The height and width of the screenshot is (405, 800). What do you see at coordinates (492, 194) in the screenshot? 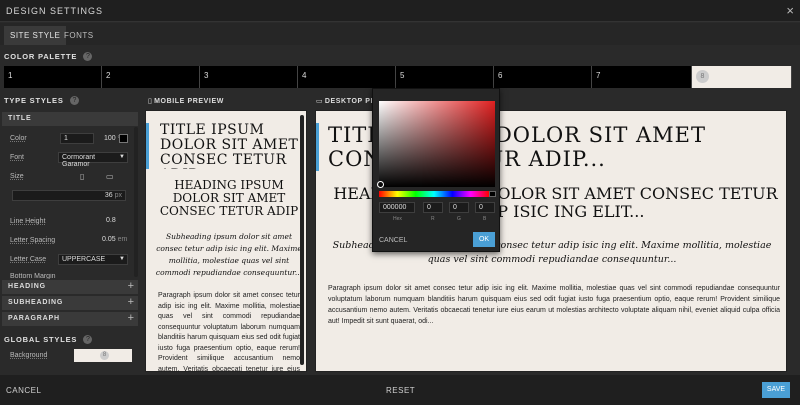
I see `alpha-swatch` at bounding box center [492, 194].